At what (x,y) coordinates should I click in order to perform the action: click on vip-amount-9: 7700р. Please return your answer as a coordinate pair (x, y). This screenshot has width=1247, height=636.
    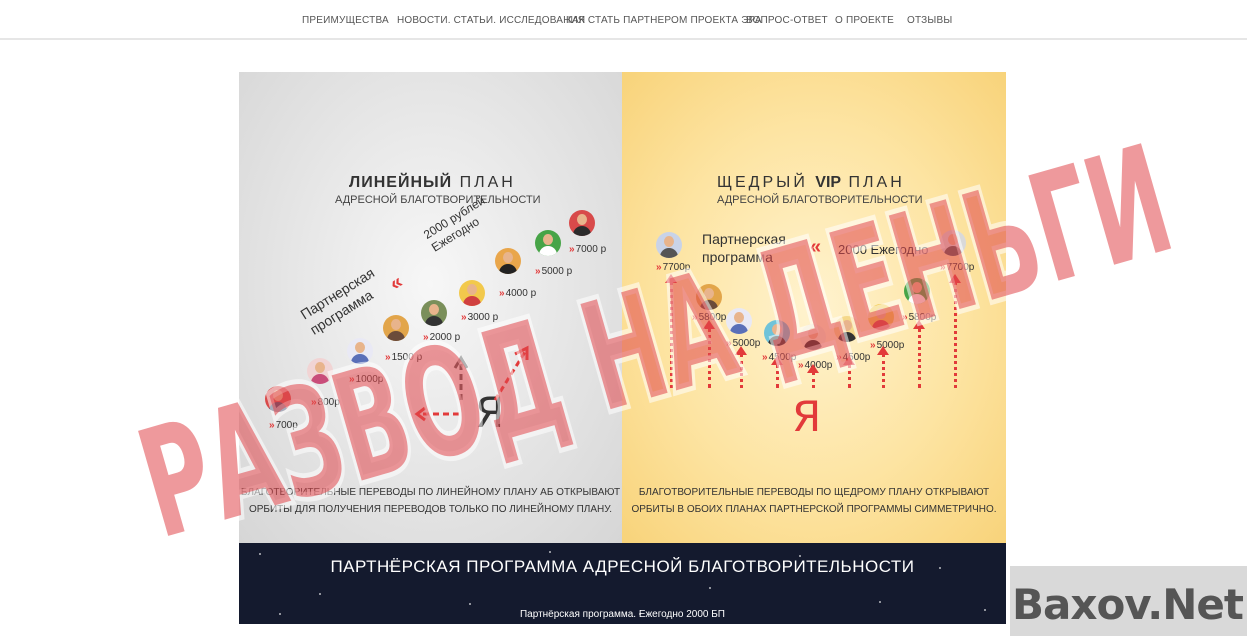
    Looking at the image, I should click on (957, 267).